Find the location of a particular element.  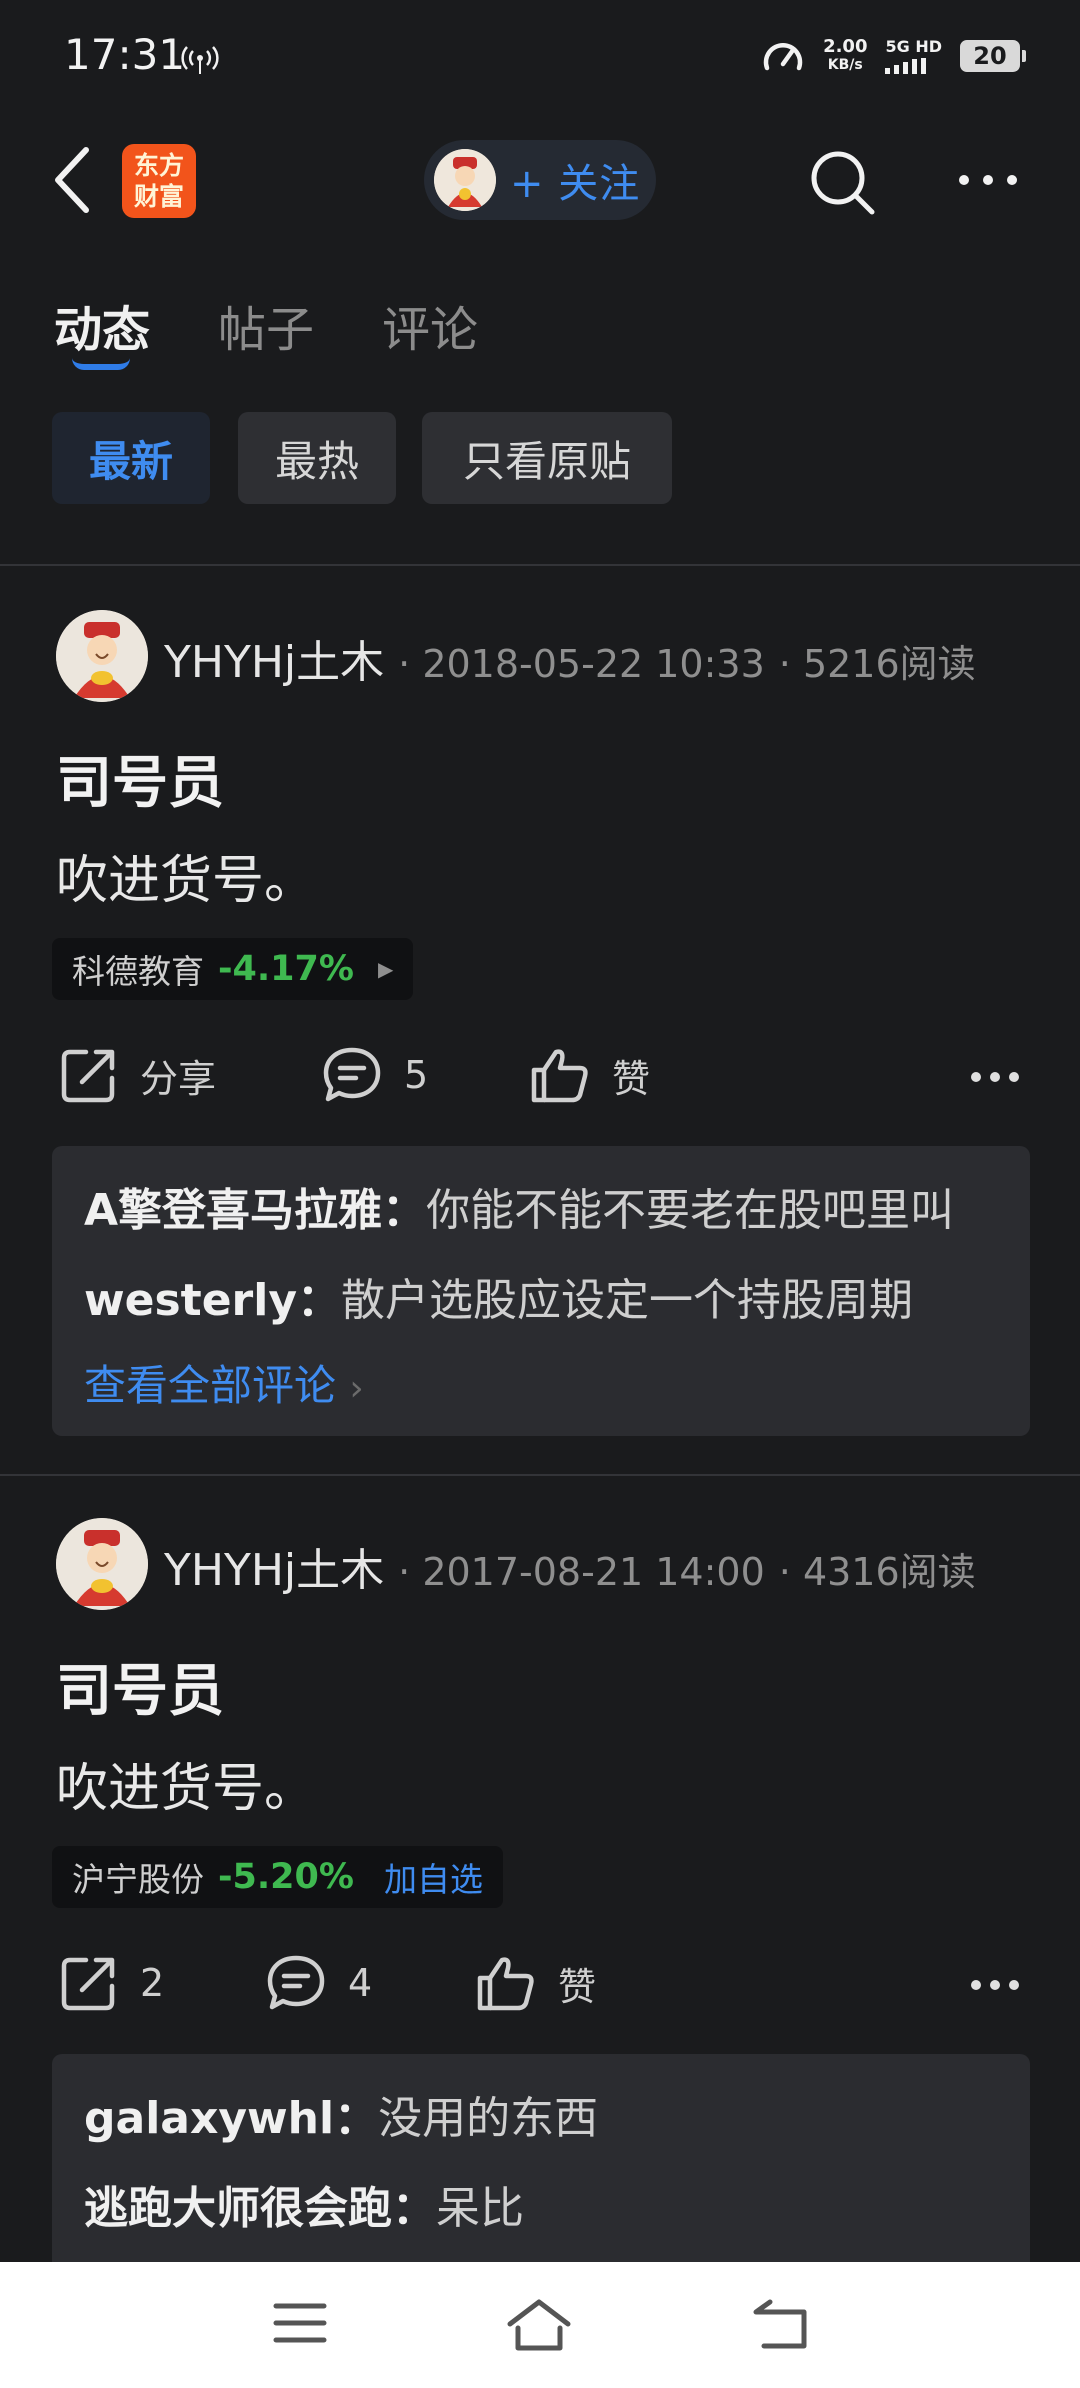

comment-count: 4 is located at coordinates (360, 1983).